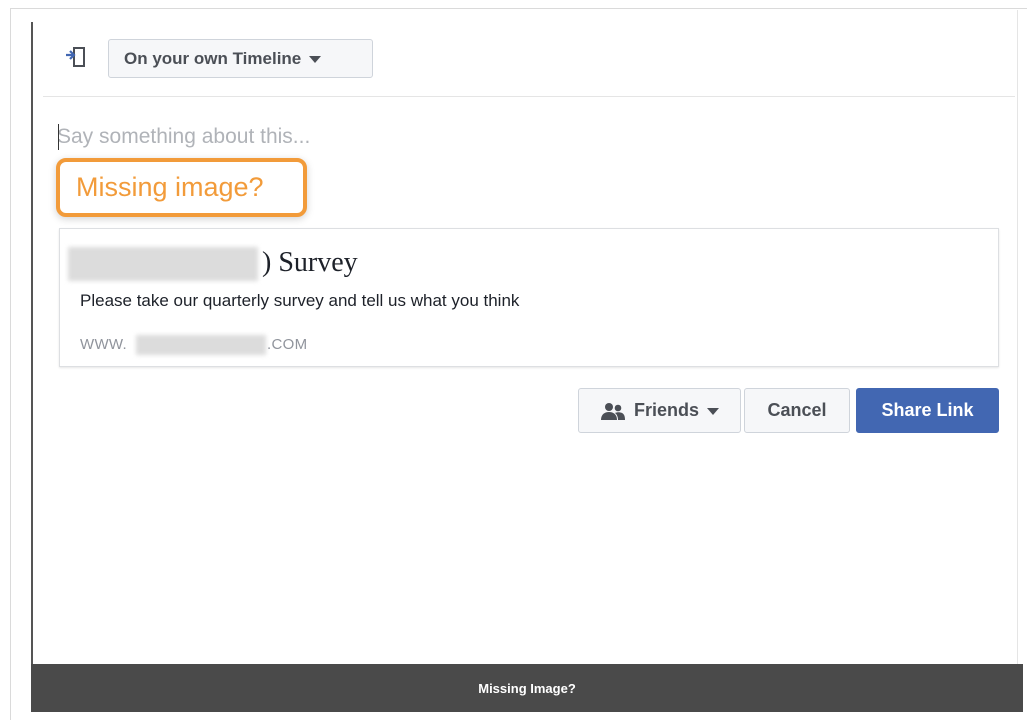 This screenshot has width=1027, height=720. Describe the element at coordinates (170, 187) in the screenshot. I see `missing-image-label: Missing image?` at that location.